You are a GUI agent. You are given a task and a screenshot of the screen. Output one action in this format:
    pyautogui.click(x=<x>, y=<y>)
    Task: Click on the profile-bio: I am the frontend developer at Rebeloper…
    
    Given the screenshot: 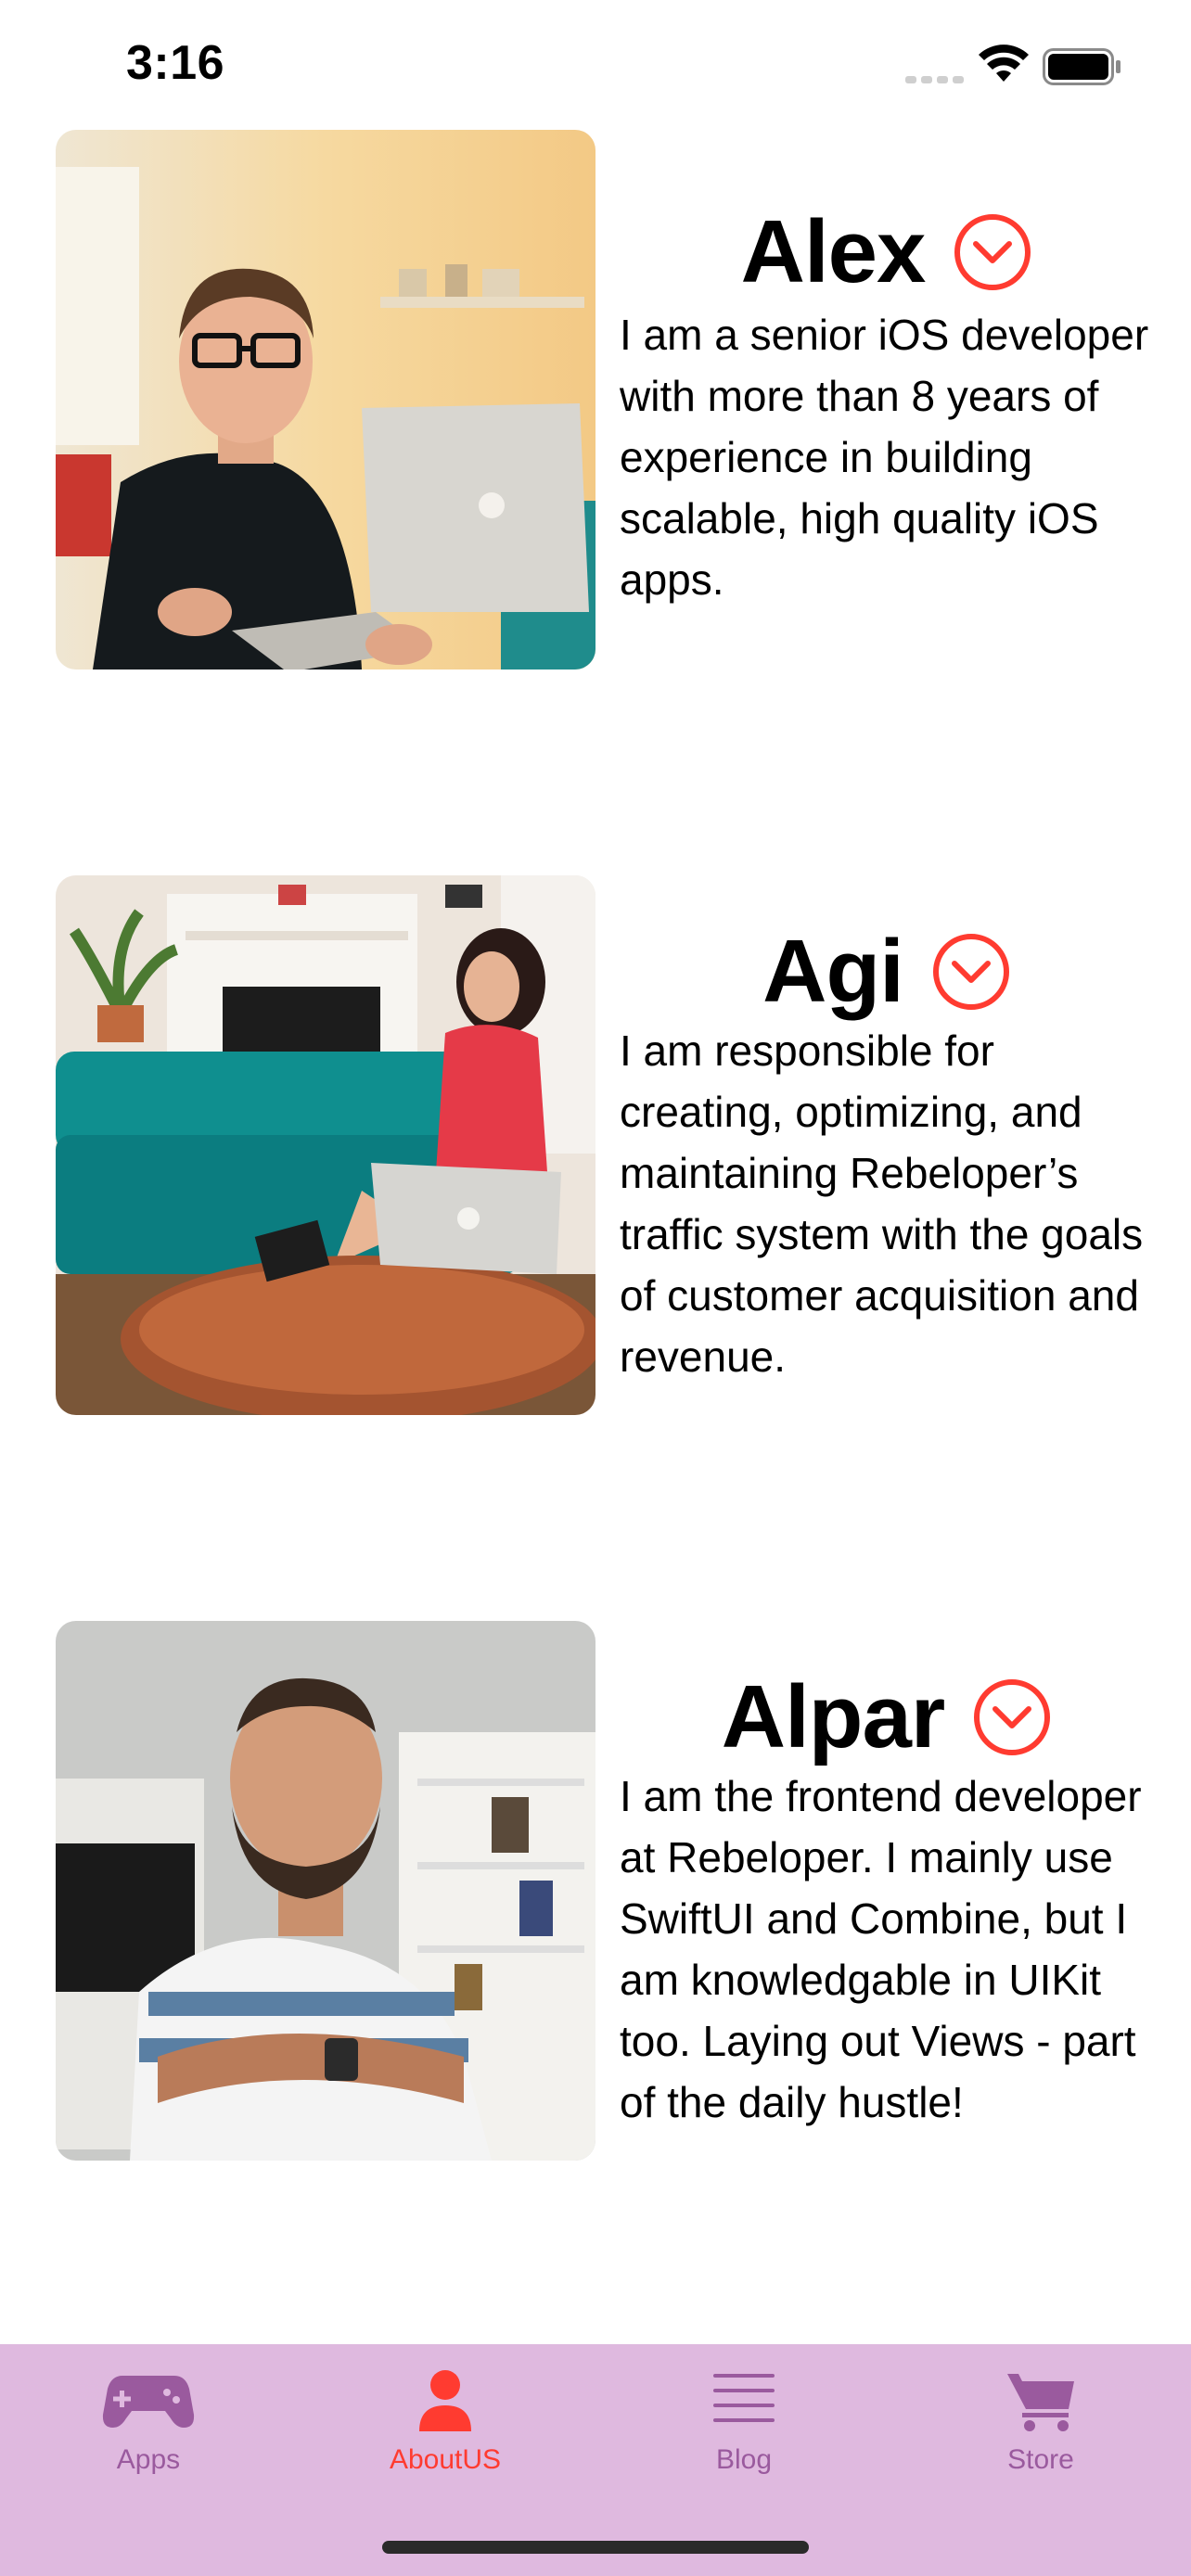 What is the action you would take?
    pyautogui.click(x=881, y=1949)
    